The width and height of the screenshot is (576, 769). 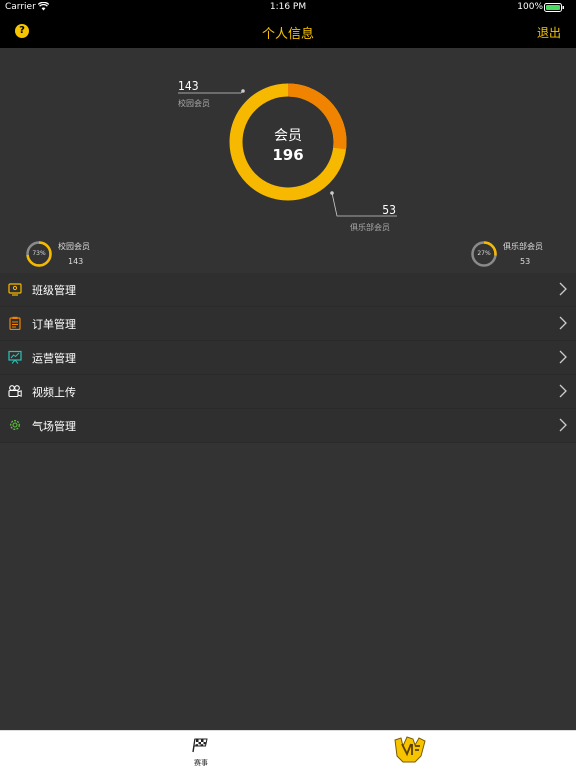 What do you see at coordinates (15, 357) in the screenshot?
I see `presentation-icon` at bounding box center [15, 357].